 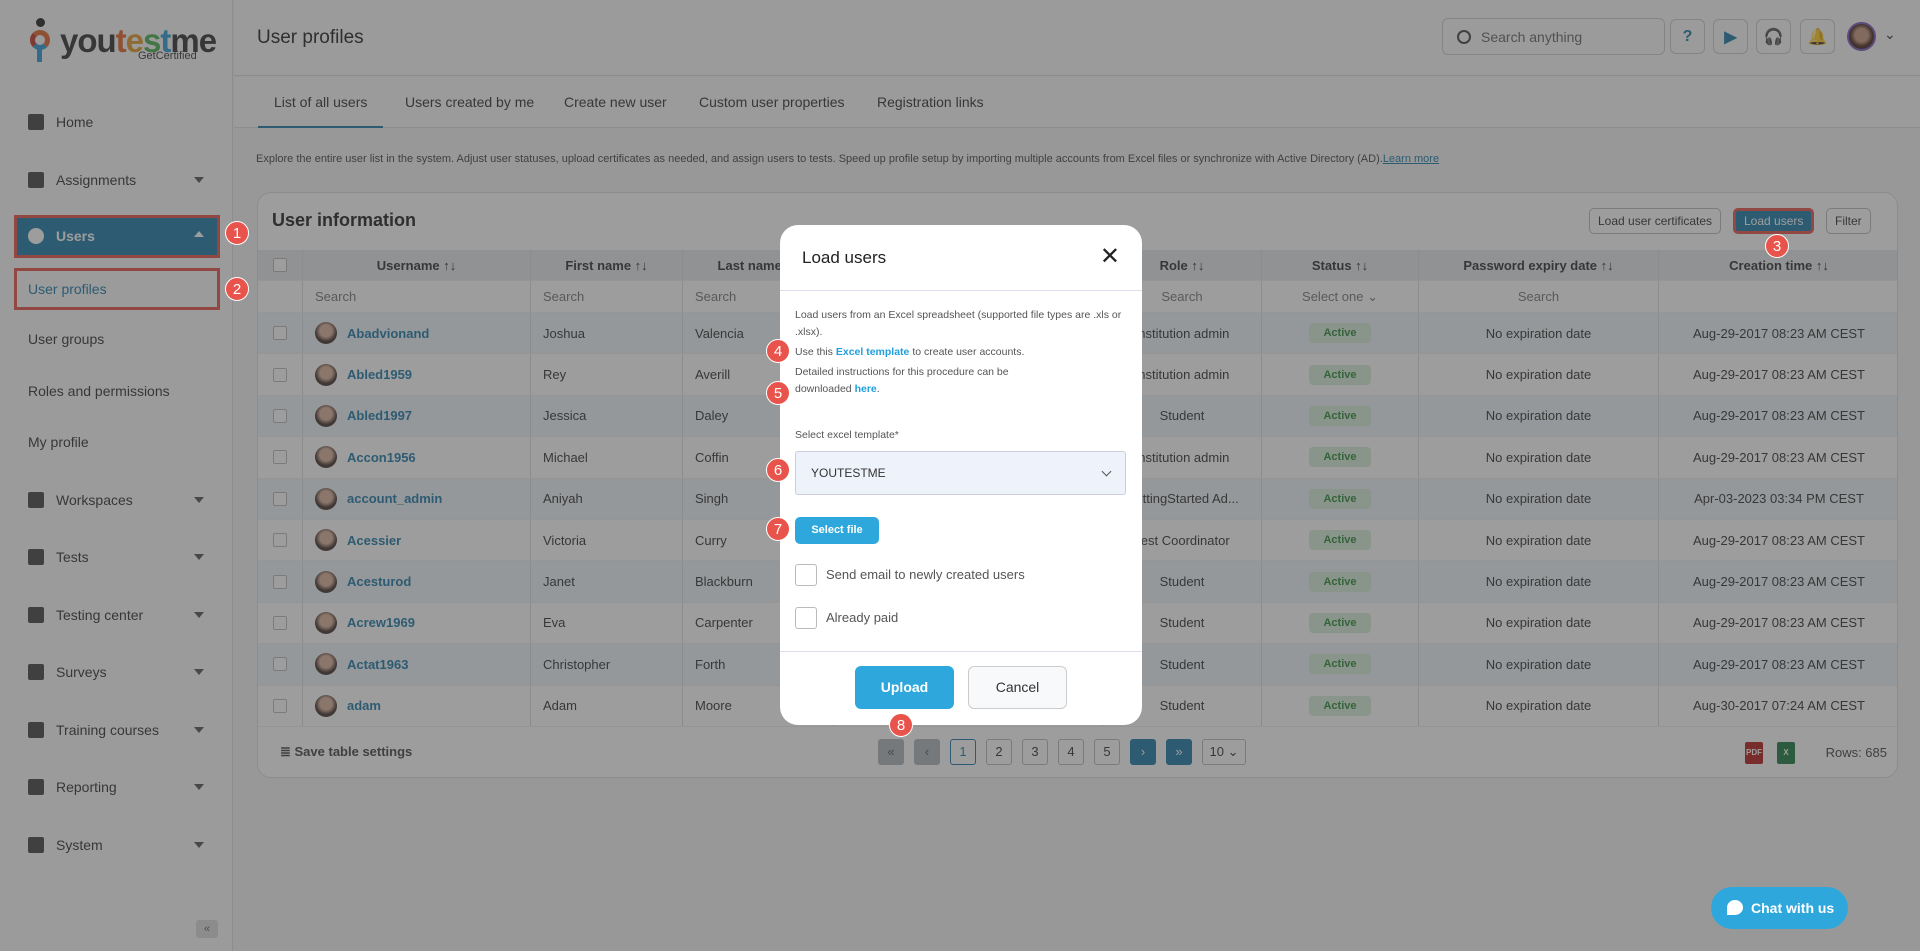 What do you see at coordinates (778, 470) in the screenshot?
I see `step-marker-6: 6` at bounding box center [778, 470].